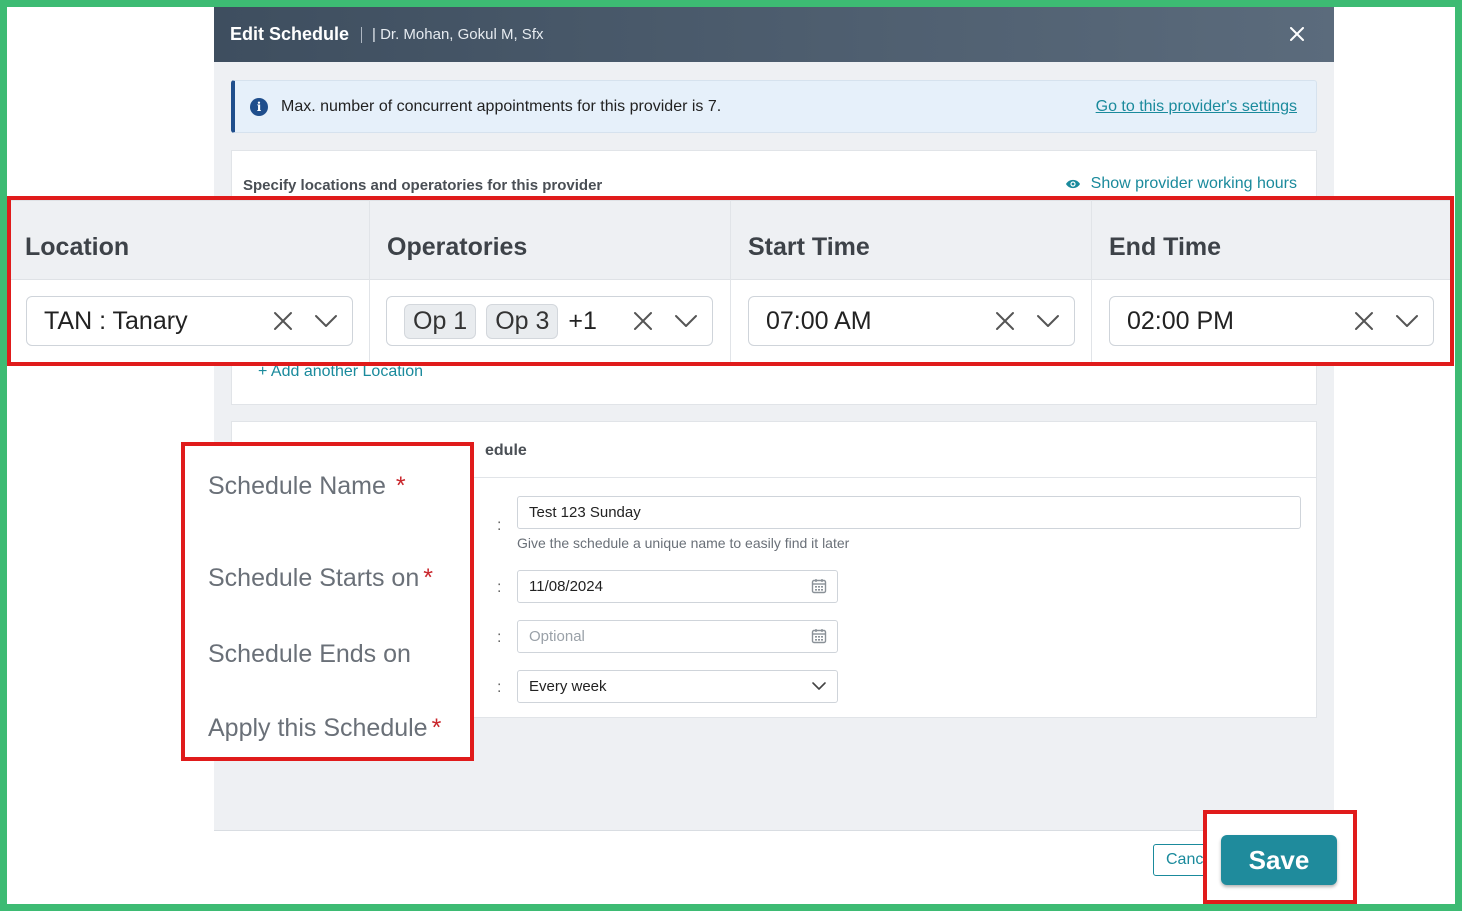  What do you see at coordinates (582, 320) in the screenshot?
I see `more-operatories-count: +1` at bounding box center [582, 320].